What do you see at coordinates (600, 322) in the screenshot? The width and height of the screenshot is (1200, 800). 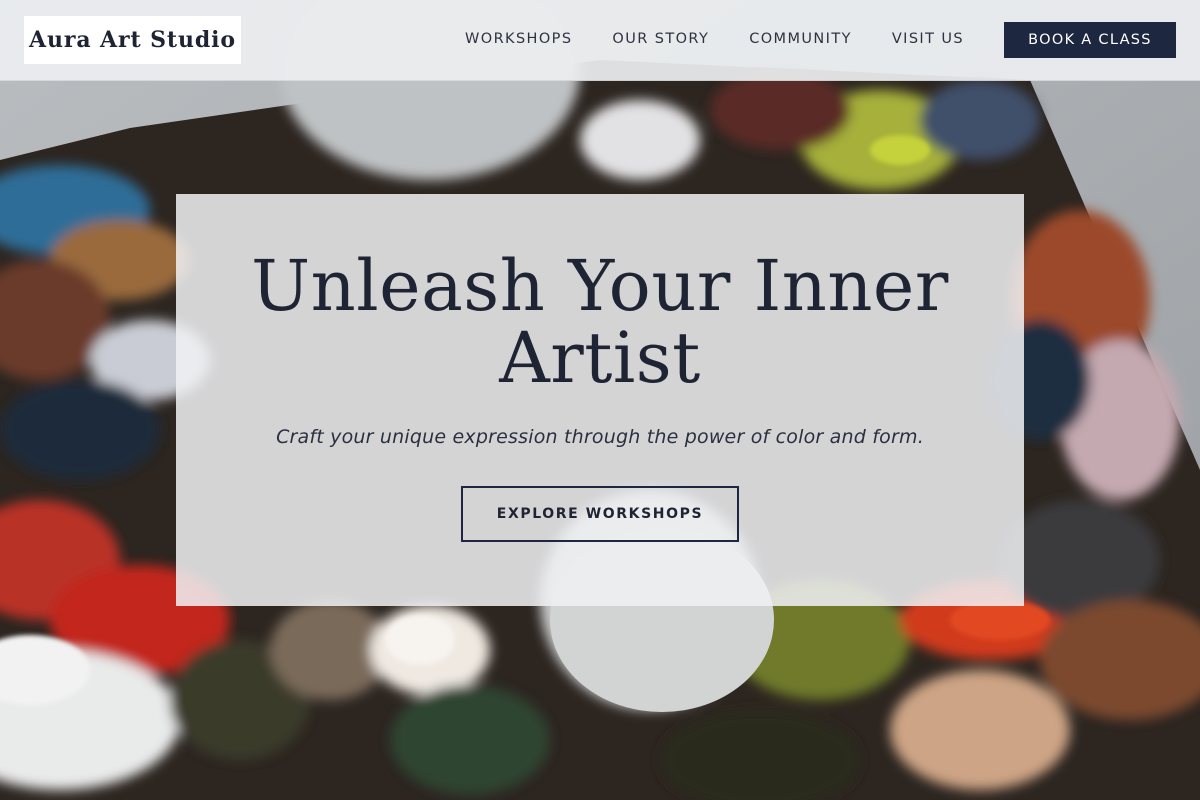 I see `hero-title: Unleash Your Inner Artist` at bounding box center [600, 322].